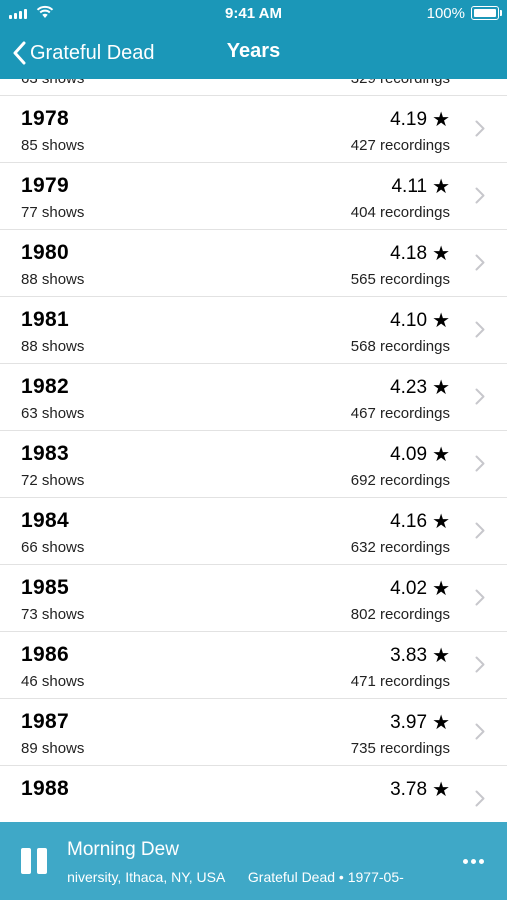  What do you see at coordinates (253, 794) in the screenshot?
I see `year-row: 1988 3.78 ★` at bounding box center [253, 794].